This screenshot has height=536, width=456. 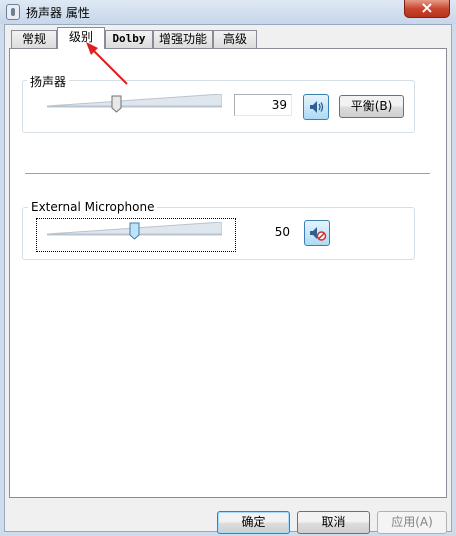 What do you see at coordinates (107, 63) in the screenshot?
I see `annotation-arrow` at bounding box center [107, 63].